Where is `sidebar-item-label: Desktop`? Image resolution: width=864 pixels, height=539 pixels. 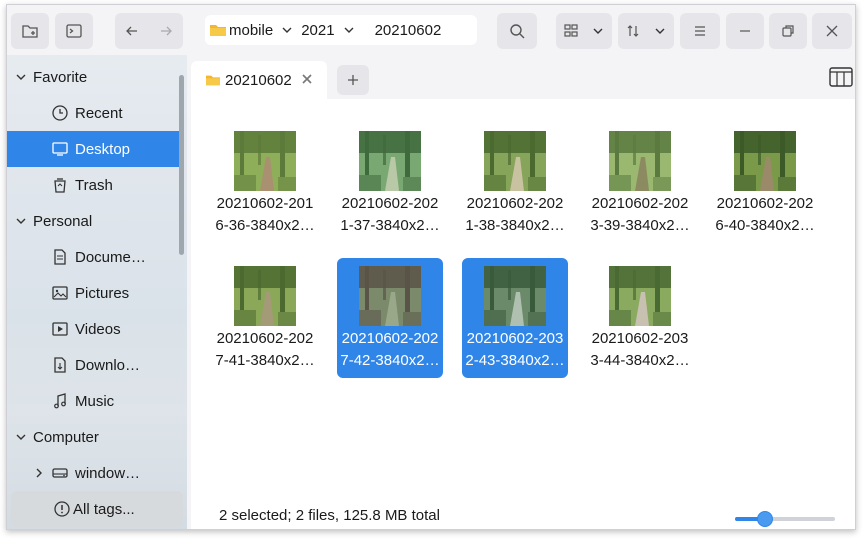
sidebar-item-label: Desktop is located at coordinates (103, 149).